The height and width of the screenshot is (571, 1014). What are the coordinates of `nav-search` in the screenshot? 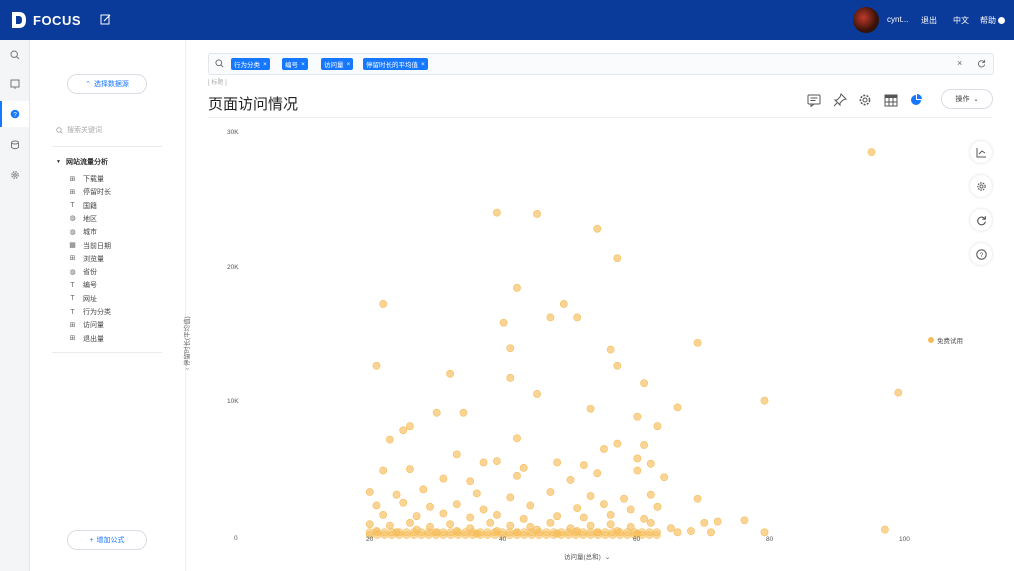 It's located at (14, 55).